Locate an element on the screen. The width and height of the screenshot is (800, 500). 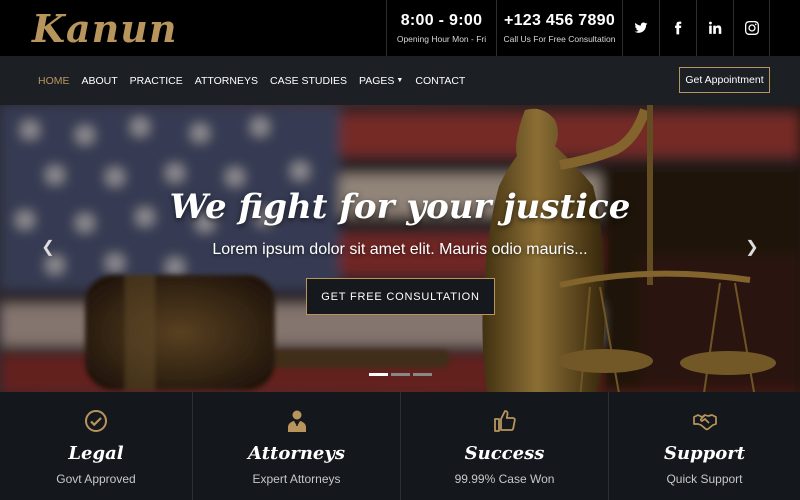
nav-item-pages-label: PAGES is located at coordinates (377, 80).